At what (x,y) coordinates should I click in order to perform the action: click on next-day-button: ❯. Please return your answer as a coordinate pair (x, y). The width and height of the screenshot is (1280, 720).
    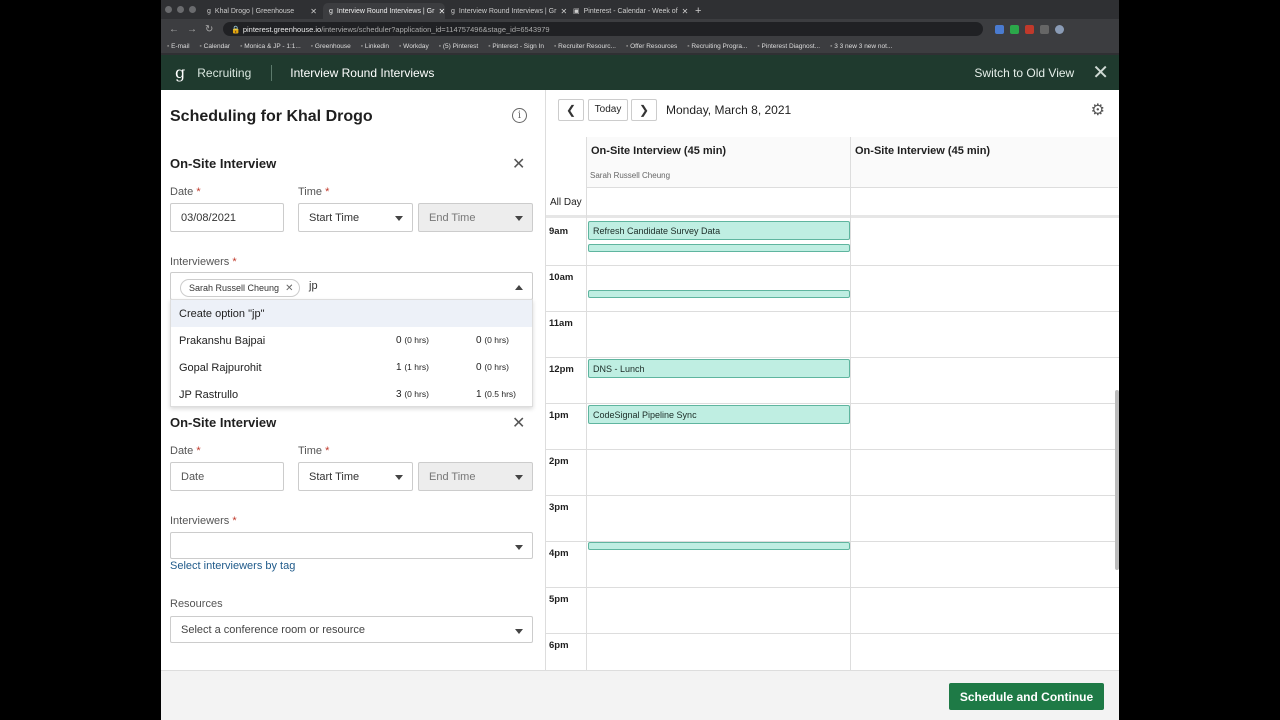
    Looking at the image, I should click on (644, 110).